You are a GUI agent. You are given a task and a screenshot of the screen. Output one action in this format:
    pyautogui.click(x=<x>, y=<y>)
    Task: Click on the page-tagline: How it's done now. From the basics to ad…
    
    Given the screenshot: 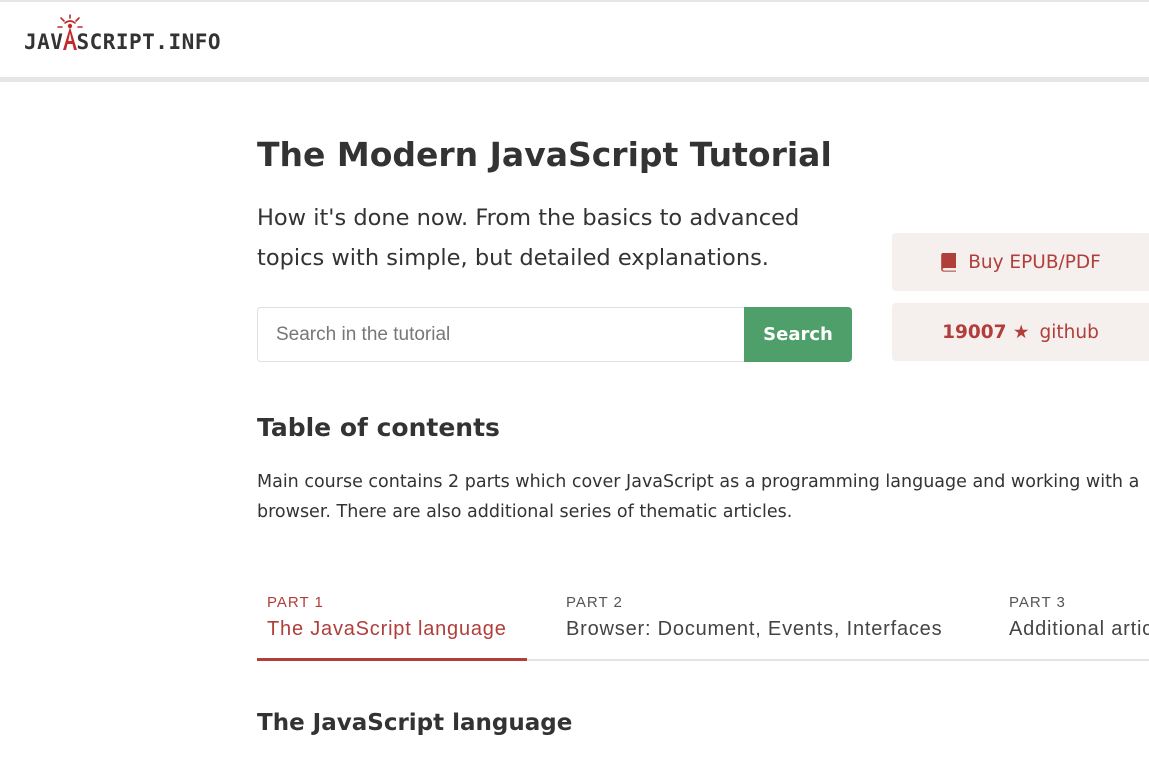 What is the action you would take?
    pyautogui.click(x=528, y=238)
    